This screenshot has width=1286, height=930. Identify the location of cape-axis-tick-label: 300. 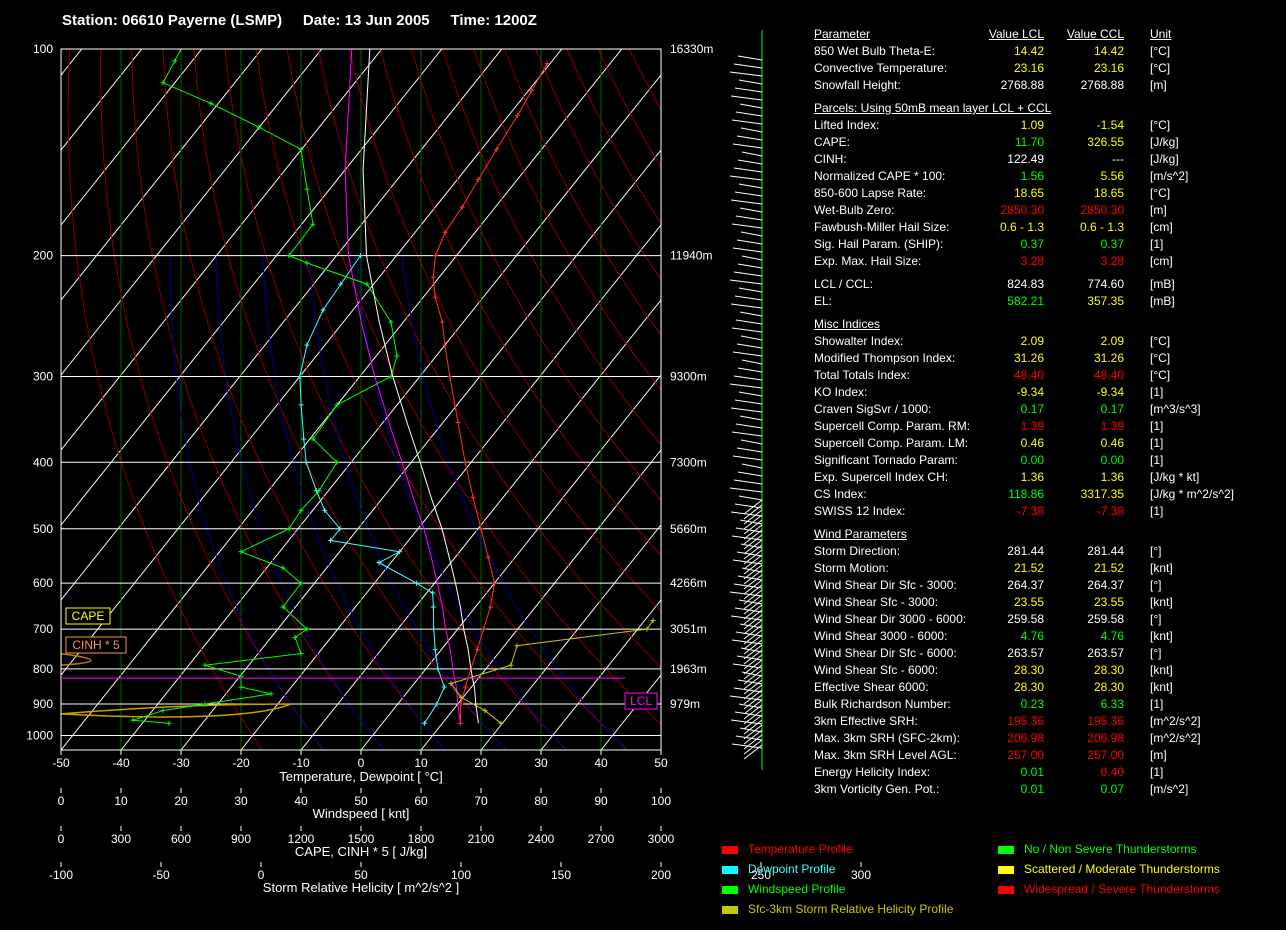
(121, 839).